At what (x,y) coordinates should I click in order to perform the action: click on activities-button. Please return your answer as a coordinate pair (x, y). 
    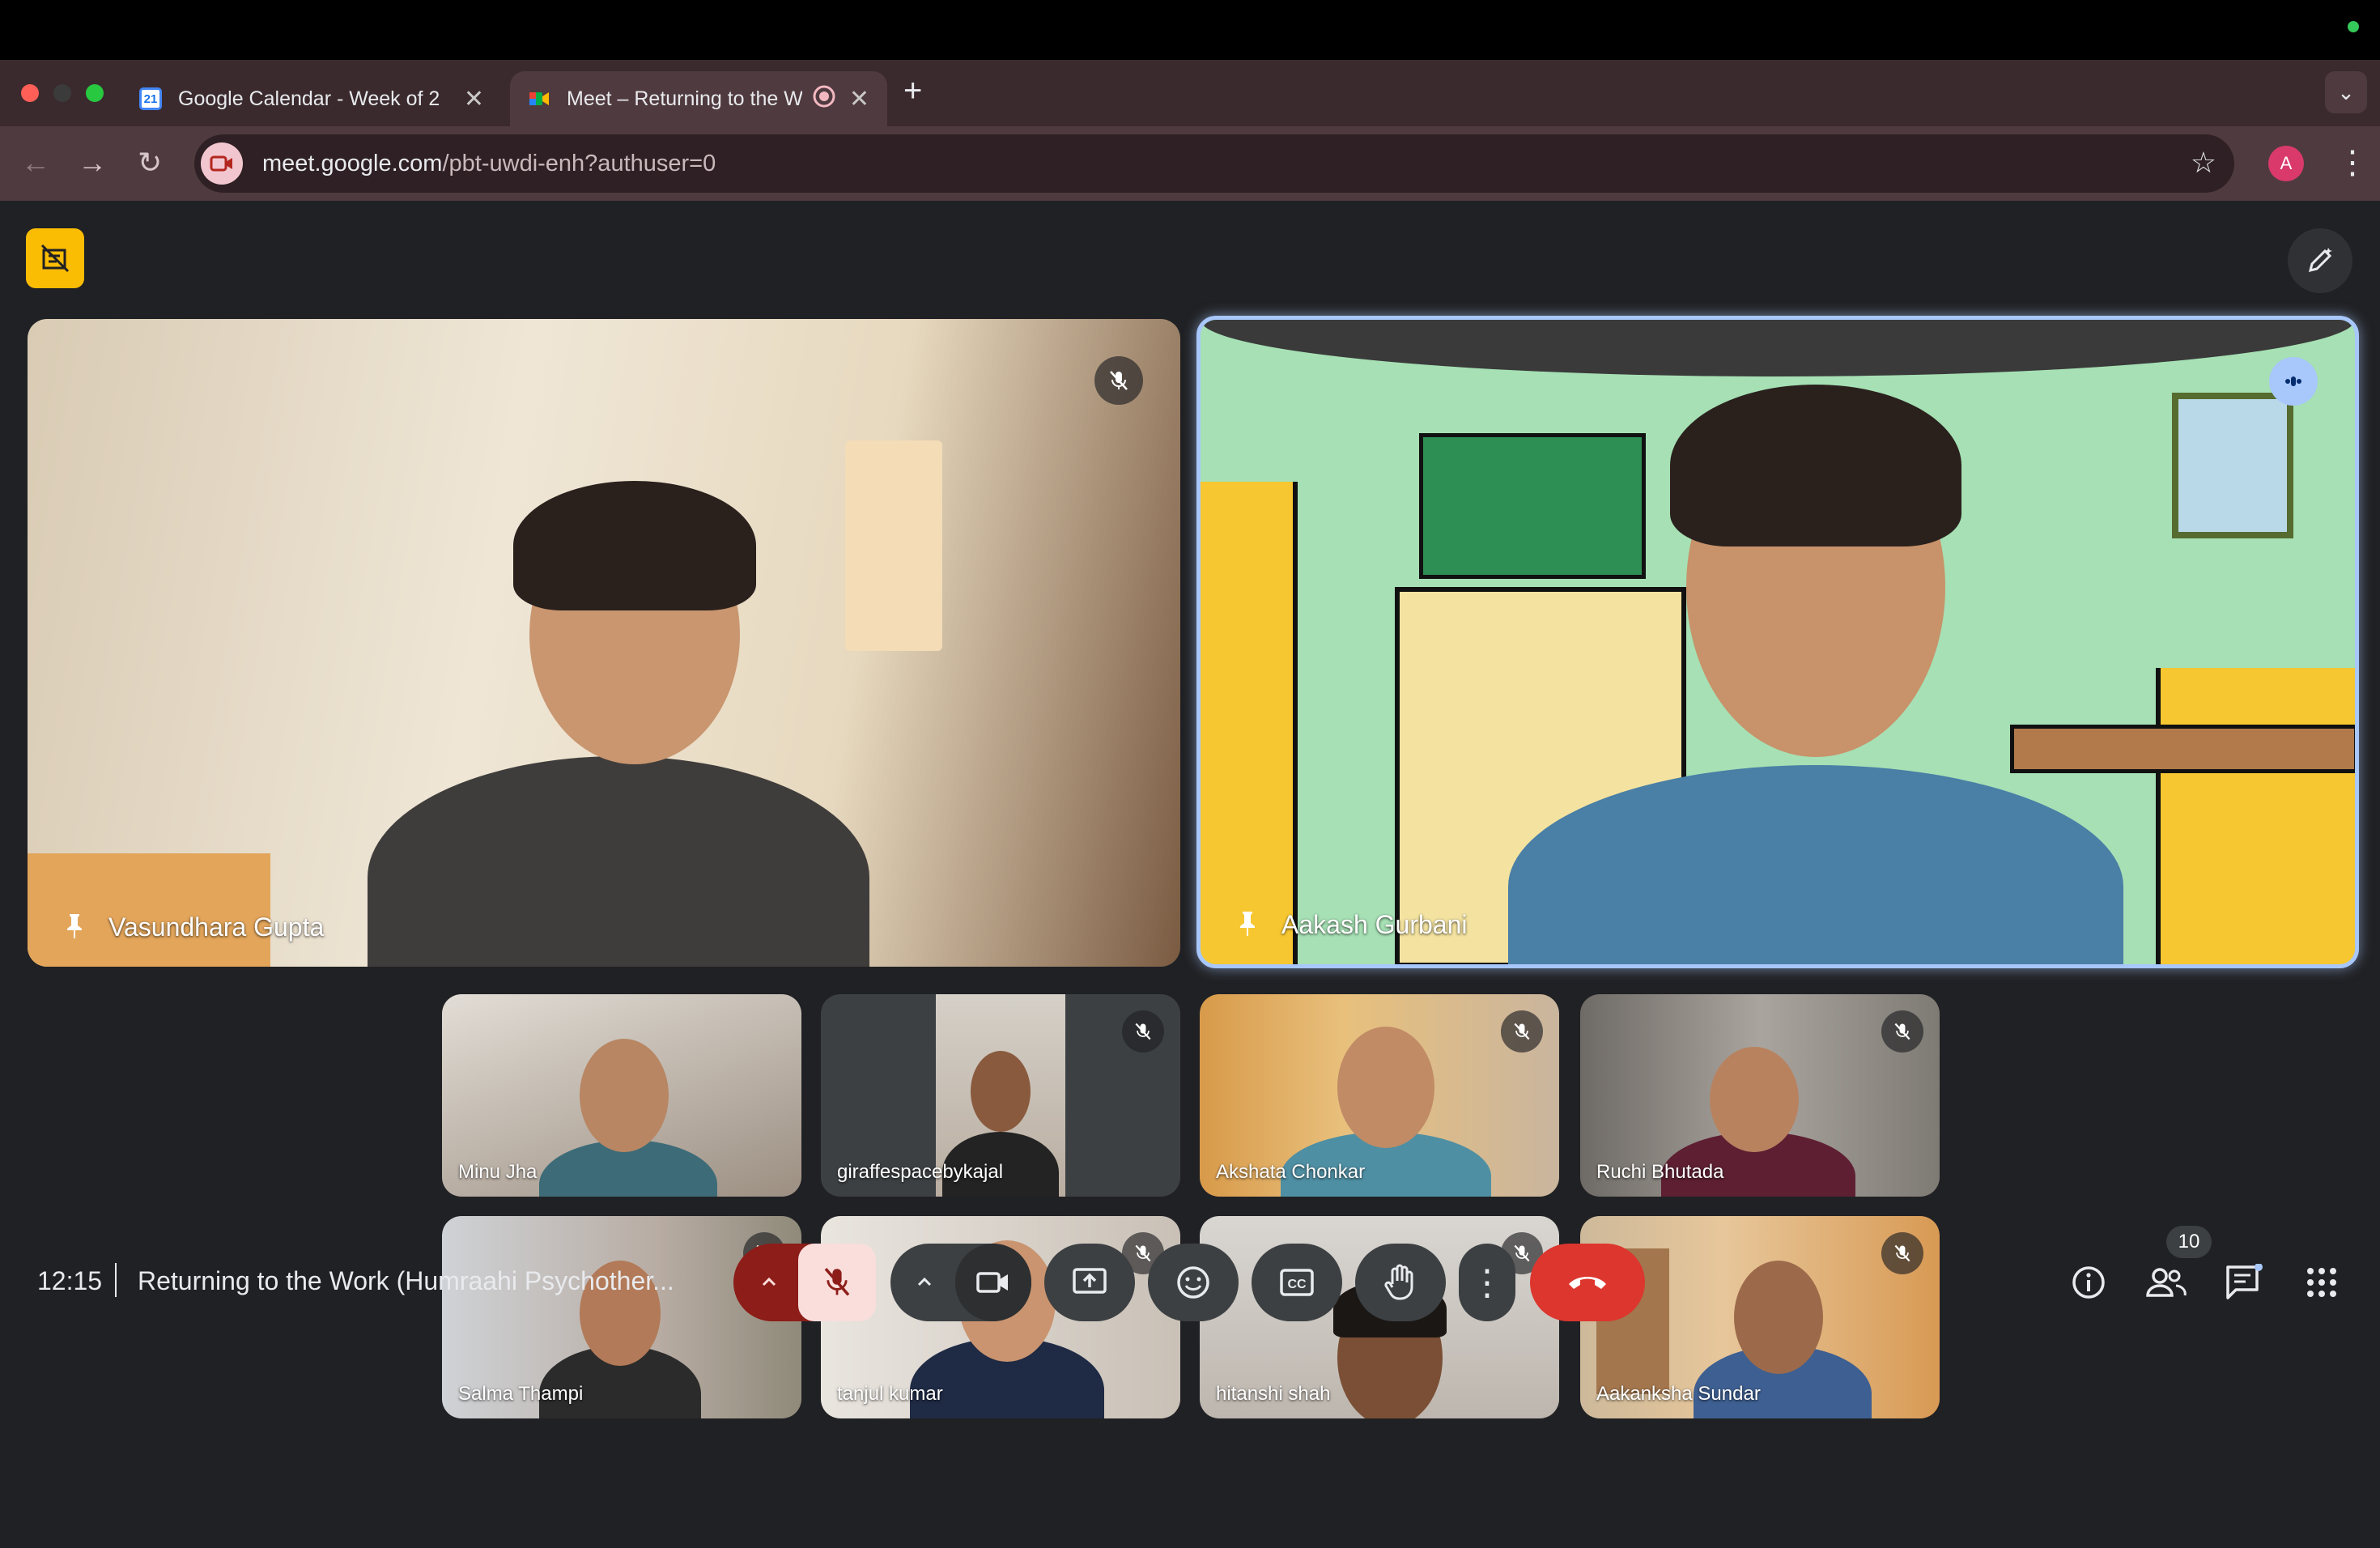
    Looking at the image, I should click on (2322, 1282).